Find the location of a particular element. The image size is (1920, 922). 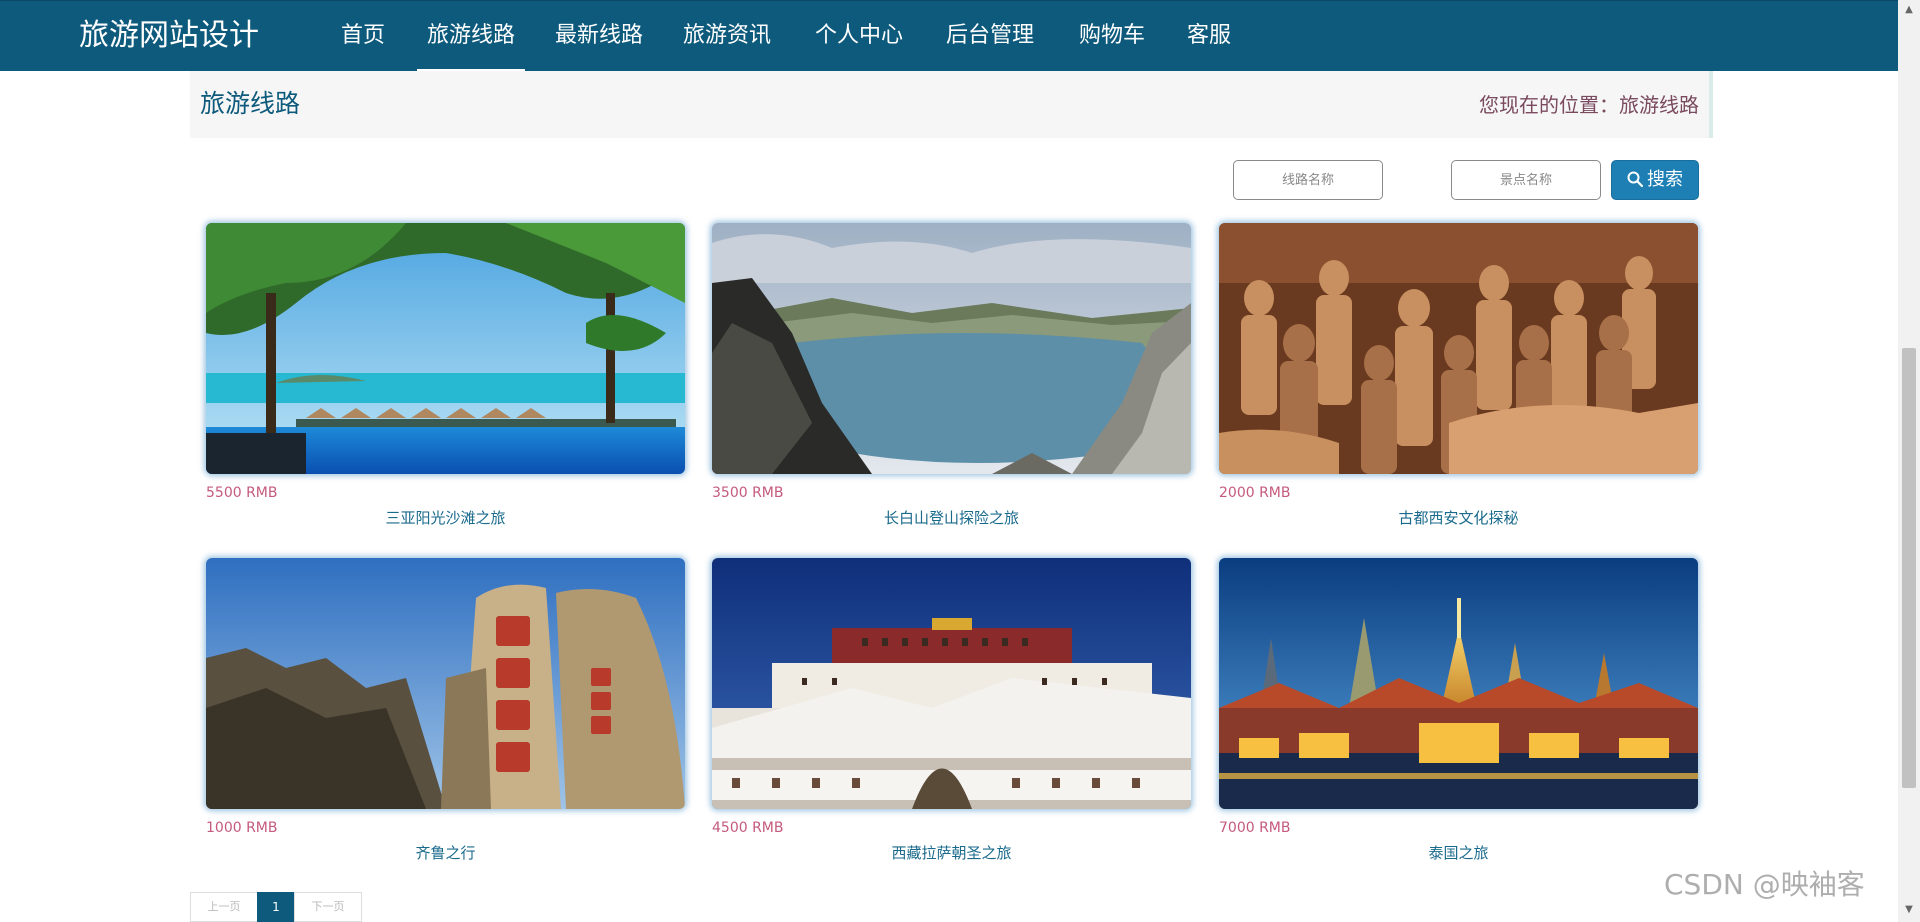

search-button: 搜索 is located at coordinates (1655, 180).